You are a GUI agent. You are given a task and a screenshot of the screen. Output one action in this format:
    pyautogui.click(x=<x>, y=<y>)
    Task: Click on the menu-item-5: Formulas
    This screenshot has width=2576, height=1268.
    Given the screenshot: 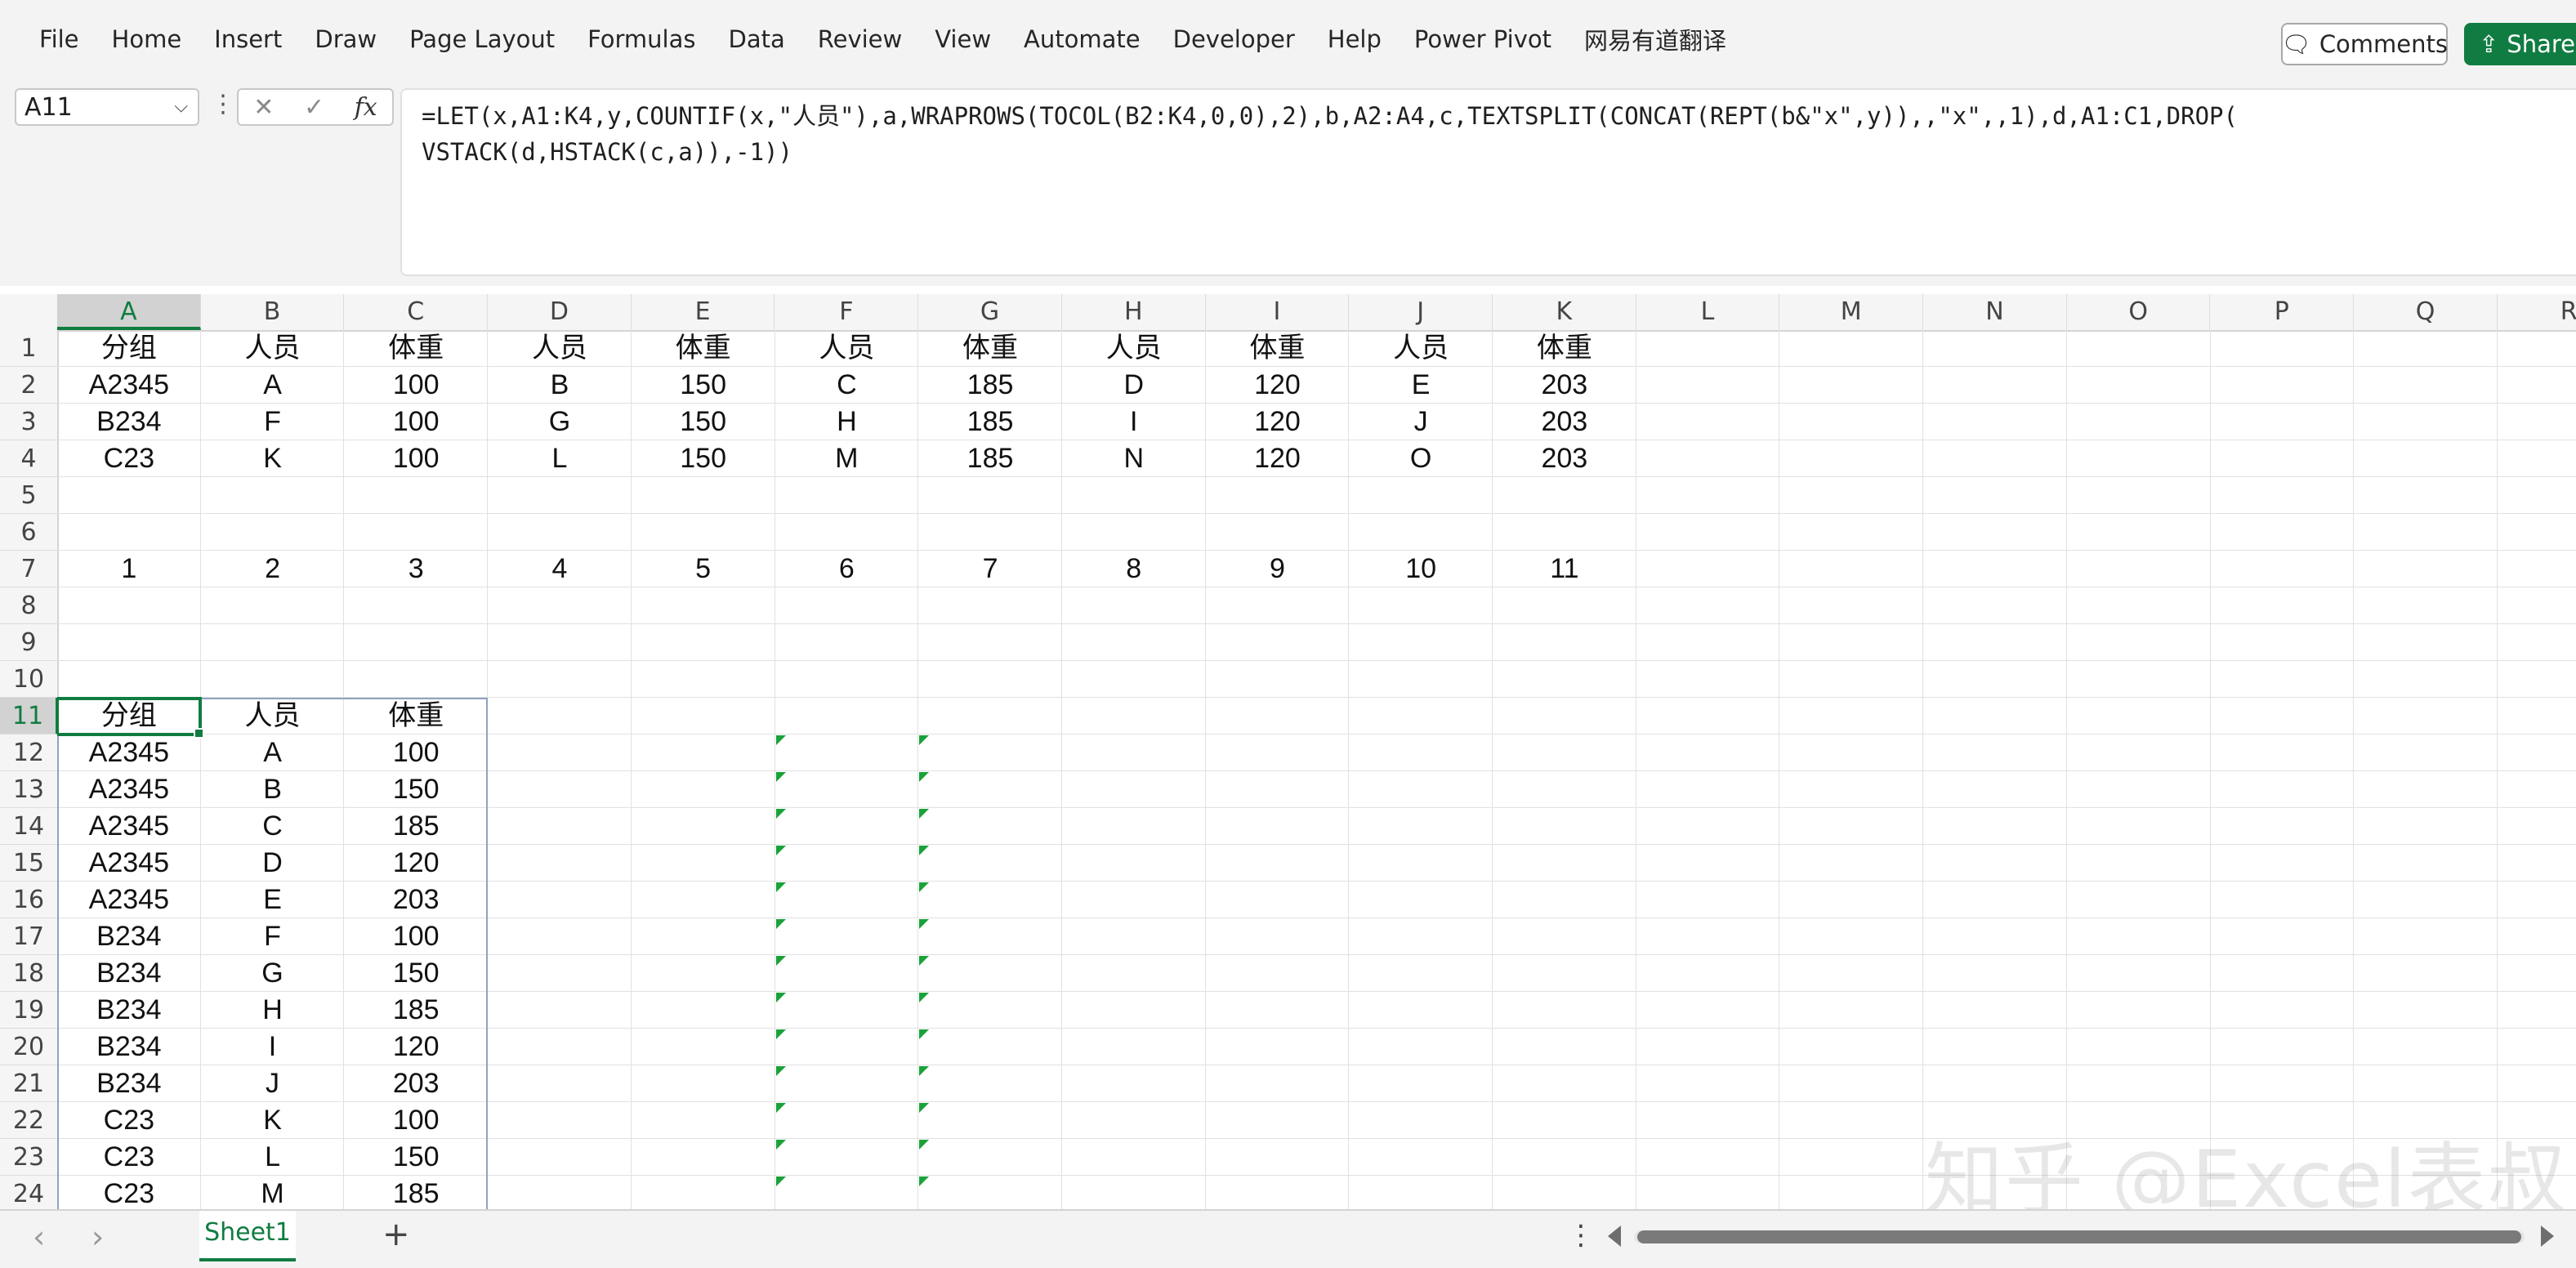 What is the action you would take?
    pyautogui.click(x=641, y=39)
    